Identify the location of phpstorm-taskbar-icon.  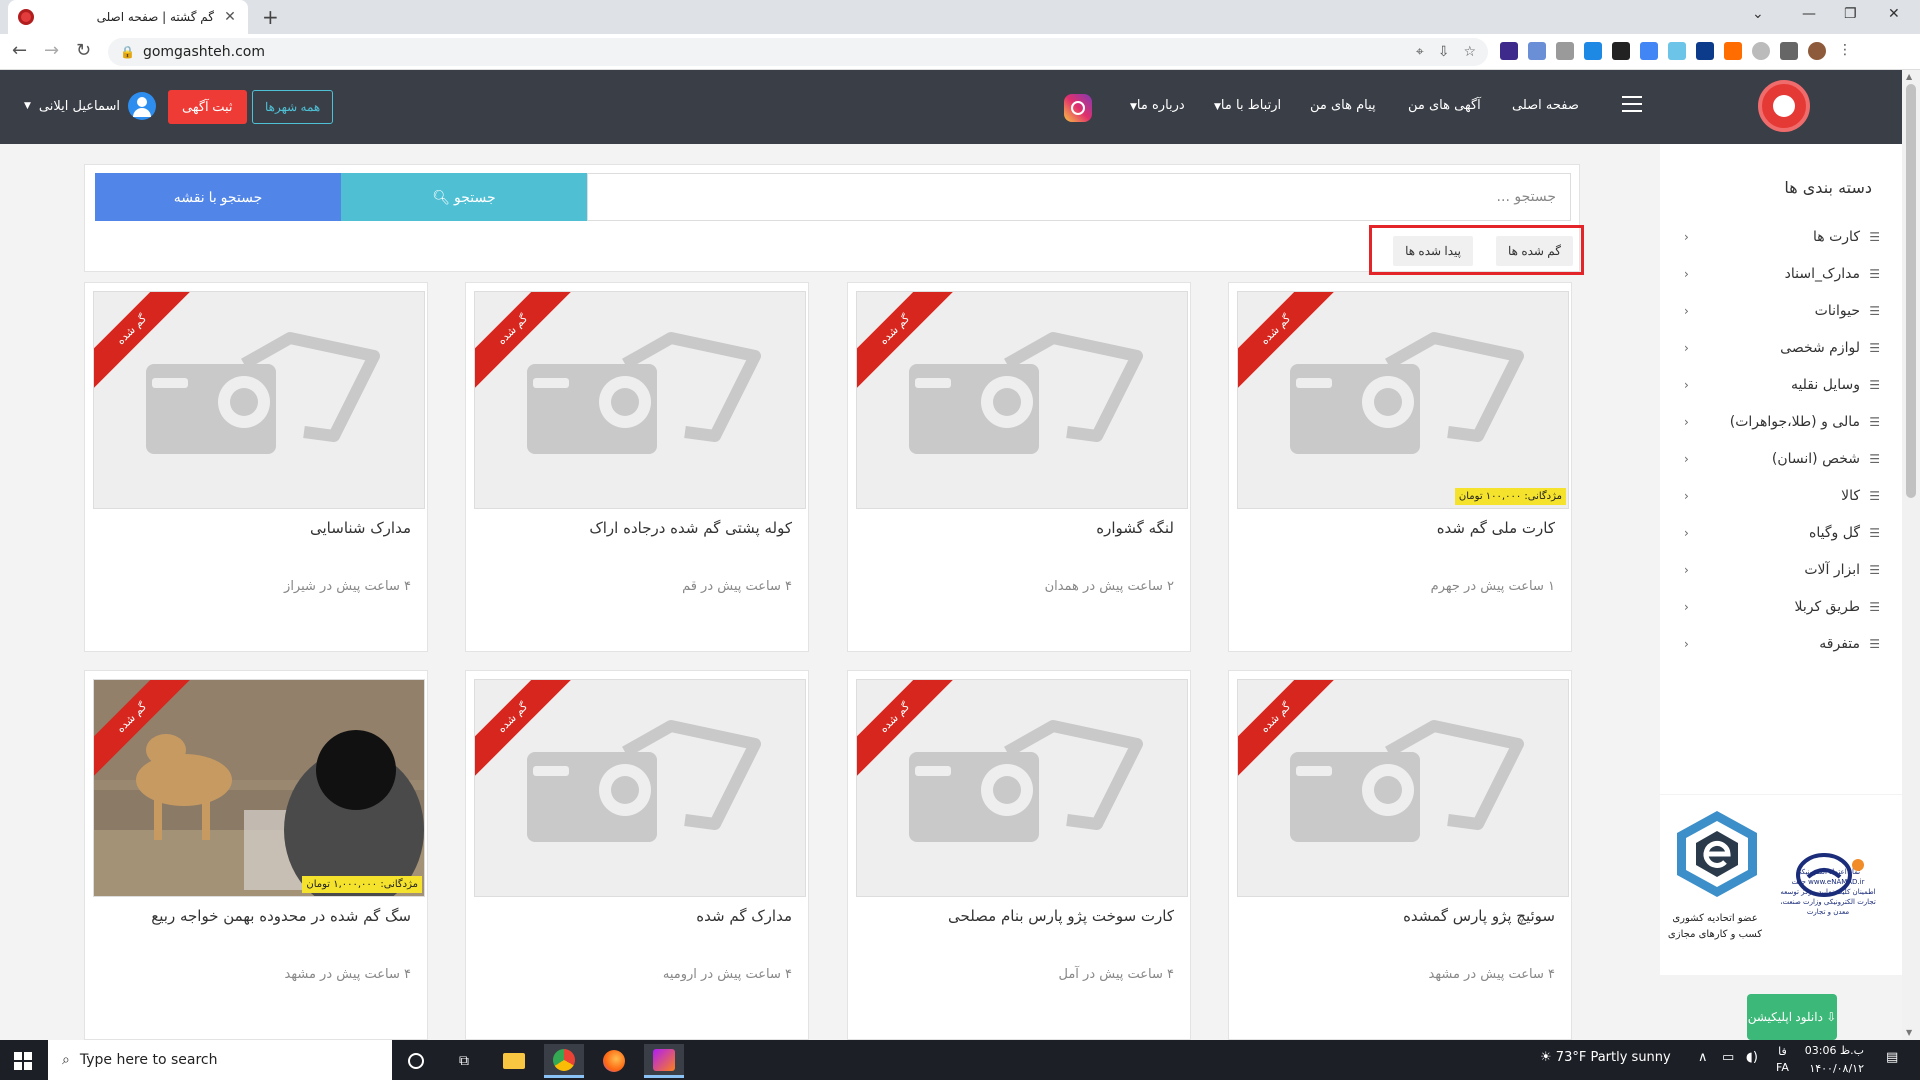
(664, 1061).